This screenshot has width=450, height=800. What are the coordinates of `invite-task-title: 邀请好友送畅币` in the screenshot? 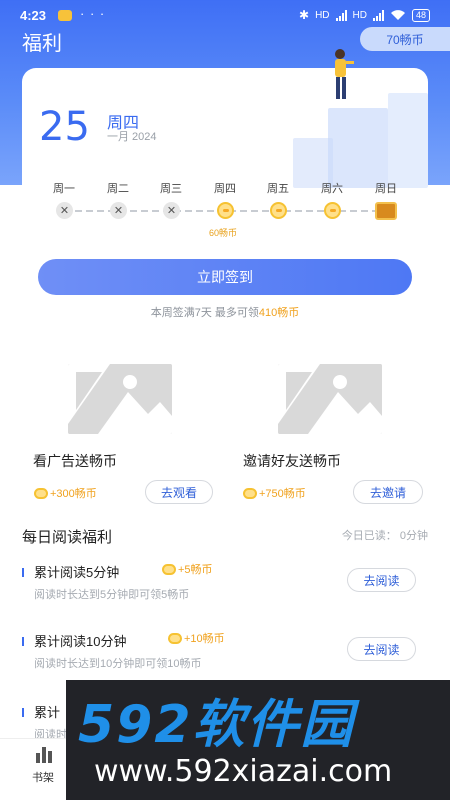 It's located at (292, 461).